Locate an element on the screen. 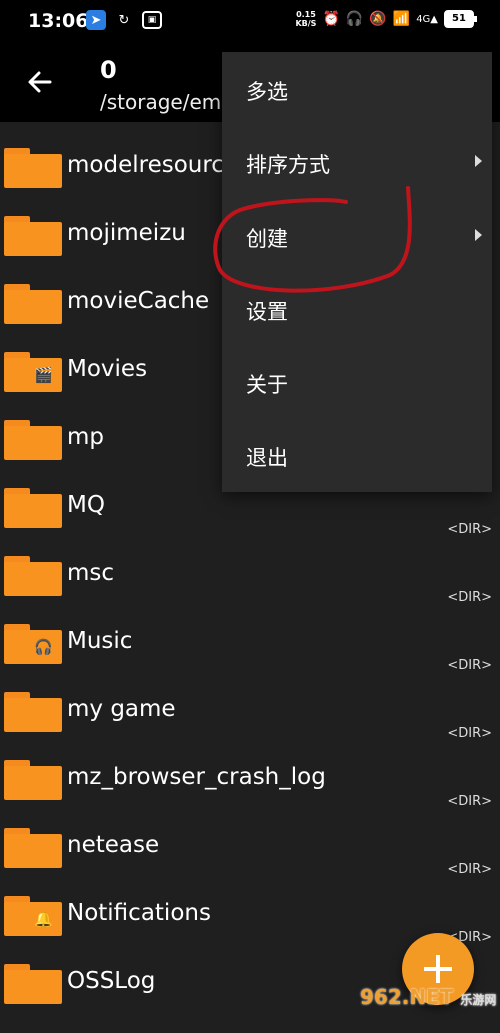 This screenshot has width=500, height=1033. menu-item-label: 排序方式 is located at coordinates (288, 165).